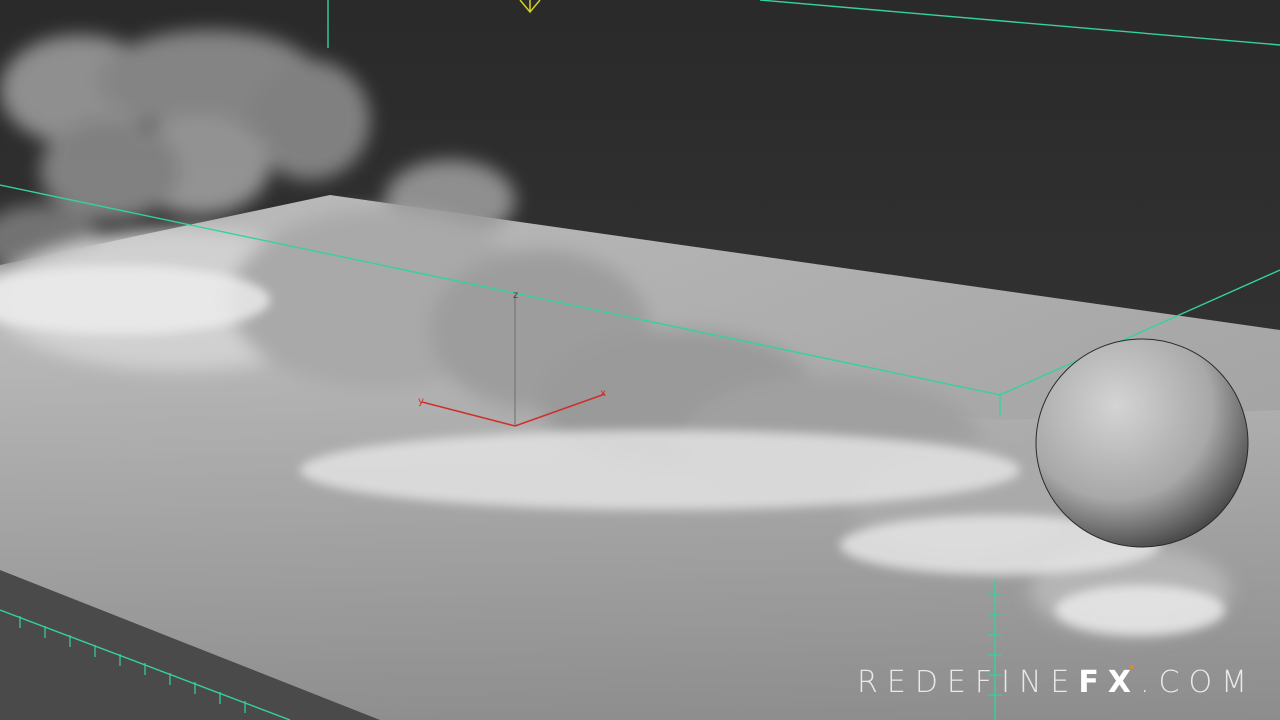 Image resolution: width=1280 pixels, height=720 pixels. What do you see at coordinates (603, 393) in the screenshot?
I see `gizmo-label-x: x` at bounding box center [603, 393].